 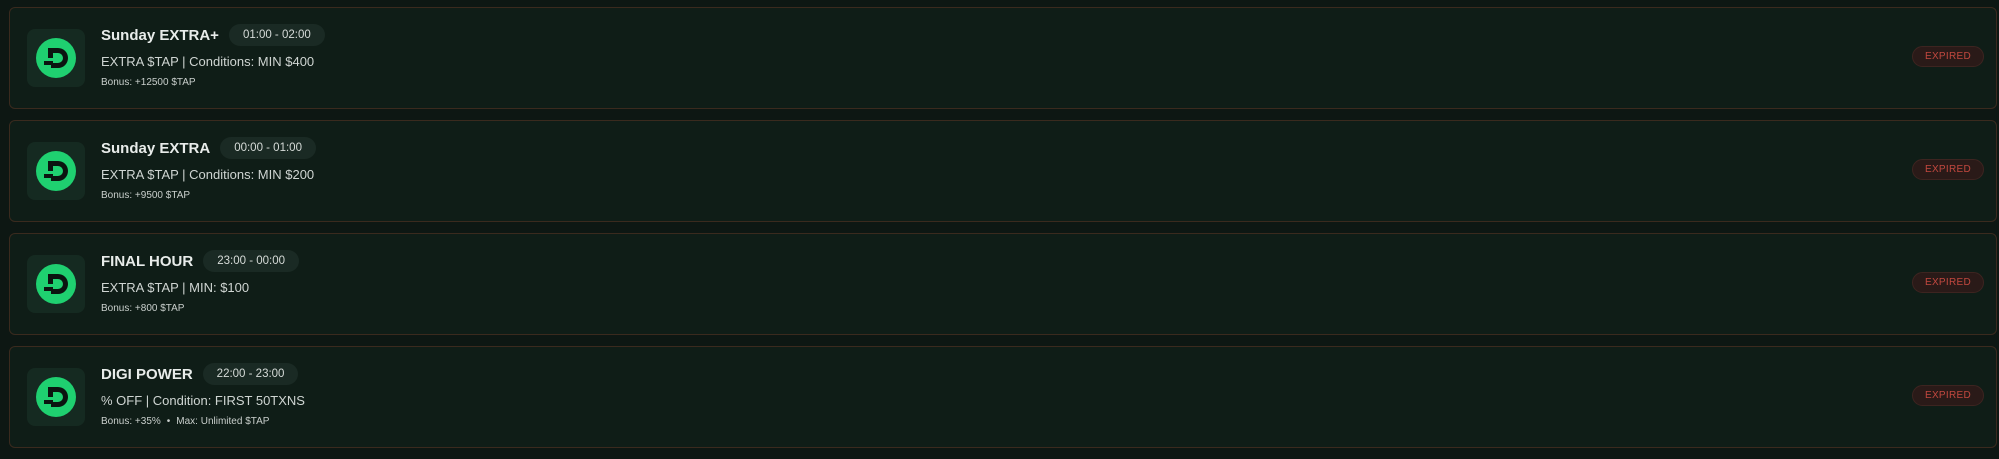 I want to click on promotion-title: DIGI POWER, so click(x=147, y=374).